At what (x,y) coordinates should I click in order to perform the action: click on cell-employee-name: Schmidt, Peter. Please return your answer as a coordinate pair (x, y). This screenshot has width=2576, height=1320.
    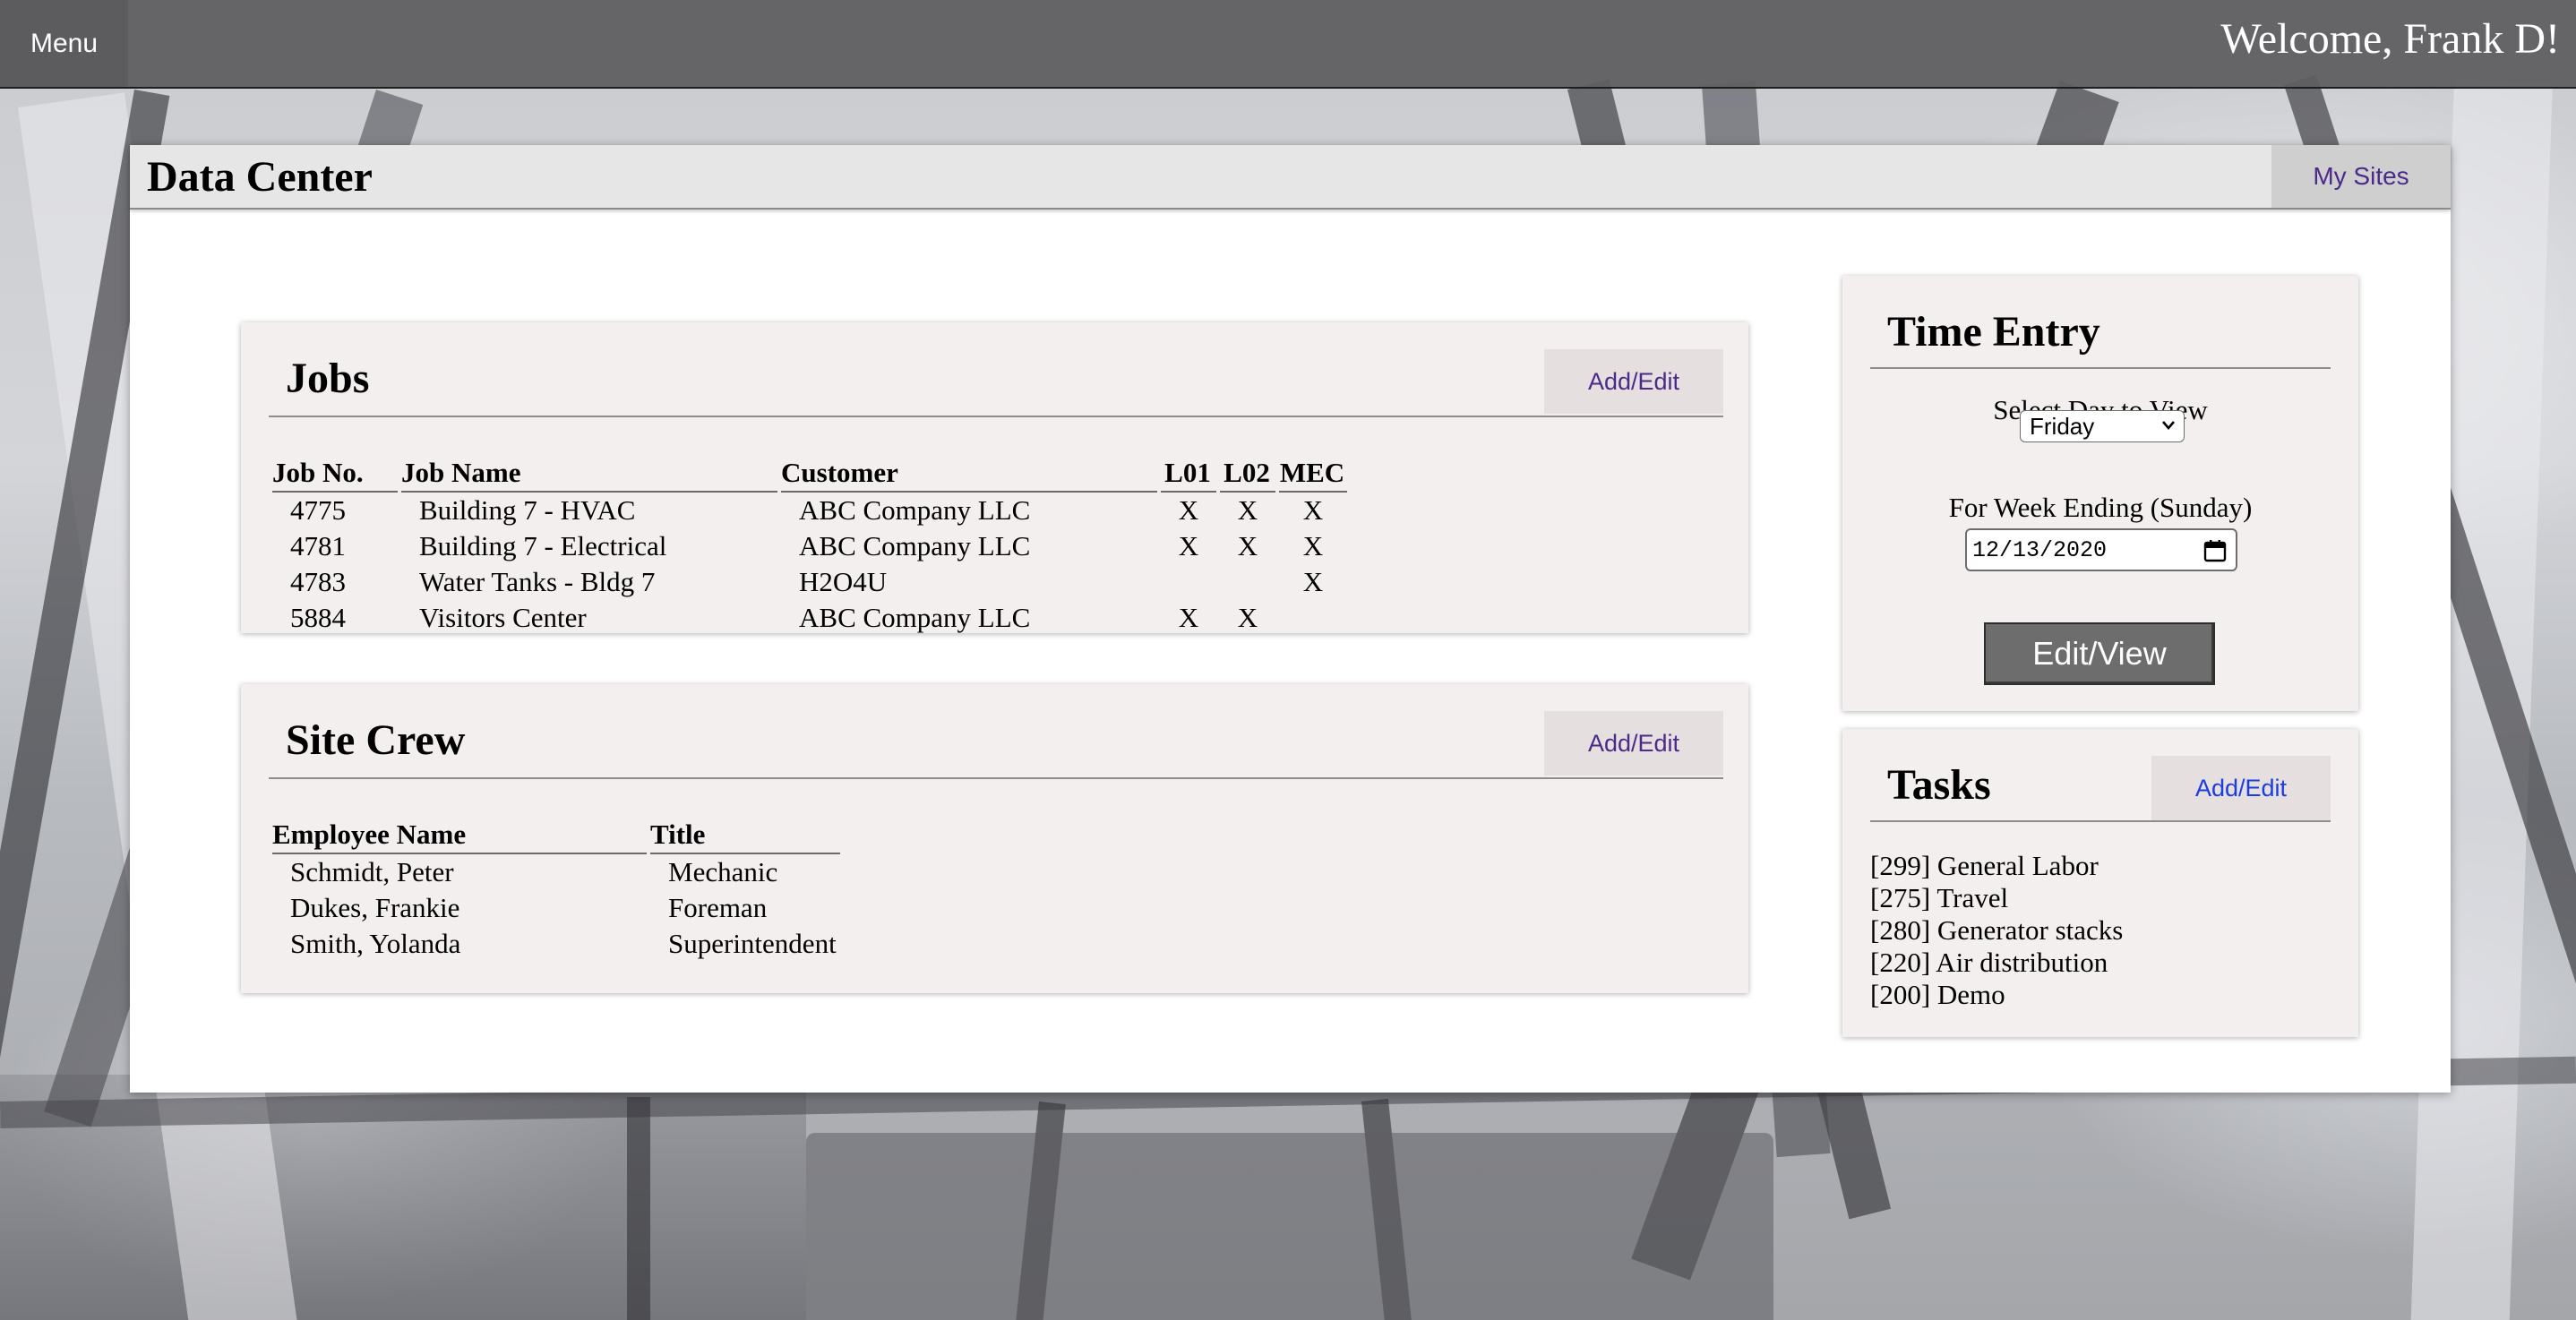
    Looking at the image, I should click on (372, 872).